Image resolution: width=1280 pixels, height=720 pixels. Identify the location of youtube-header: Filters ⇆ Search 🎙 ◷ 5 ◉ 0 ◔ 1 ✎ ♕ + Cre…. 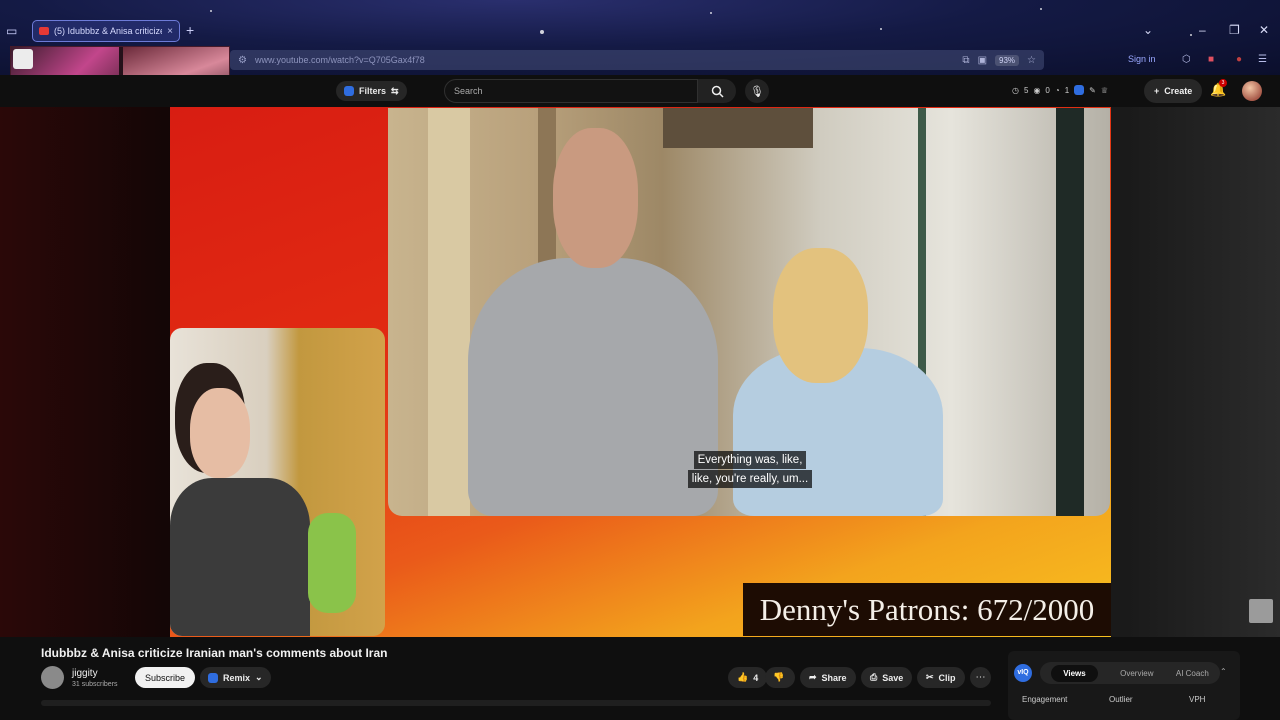
(640, 91).